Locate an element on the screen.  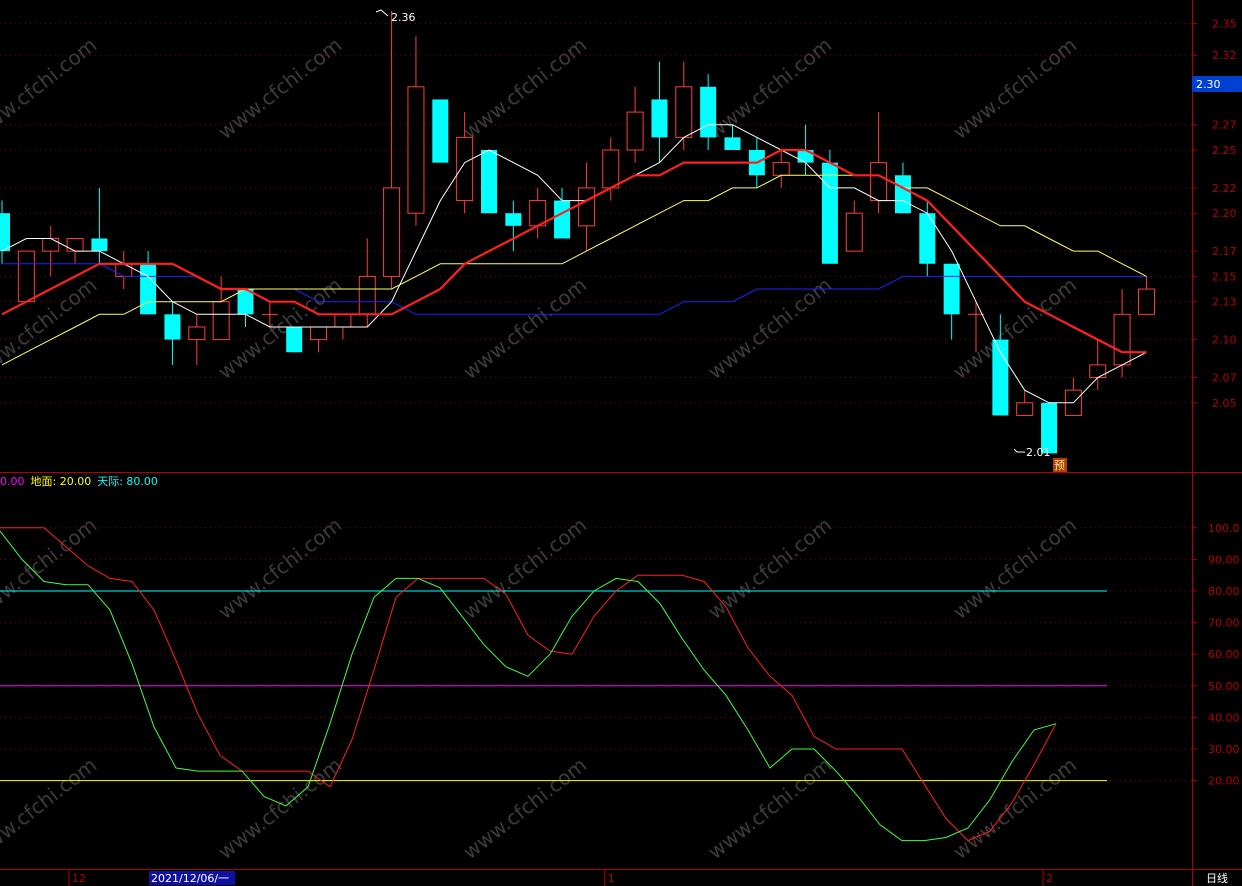
price-tick-label: 2.10 is located at coordinates (1224, 340).